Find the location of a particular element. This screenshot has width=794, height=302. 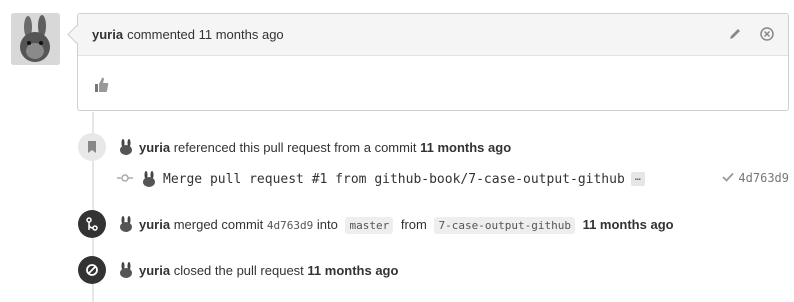

bookmark-icon is located at coordinates (92, 147).